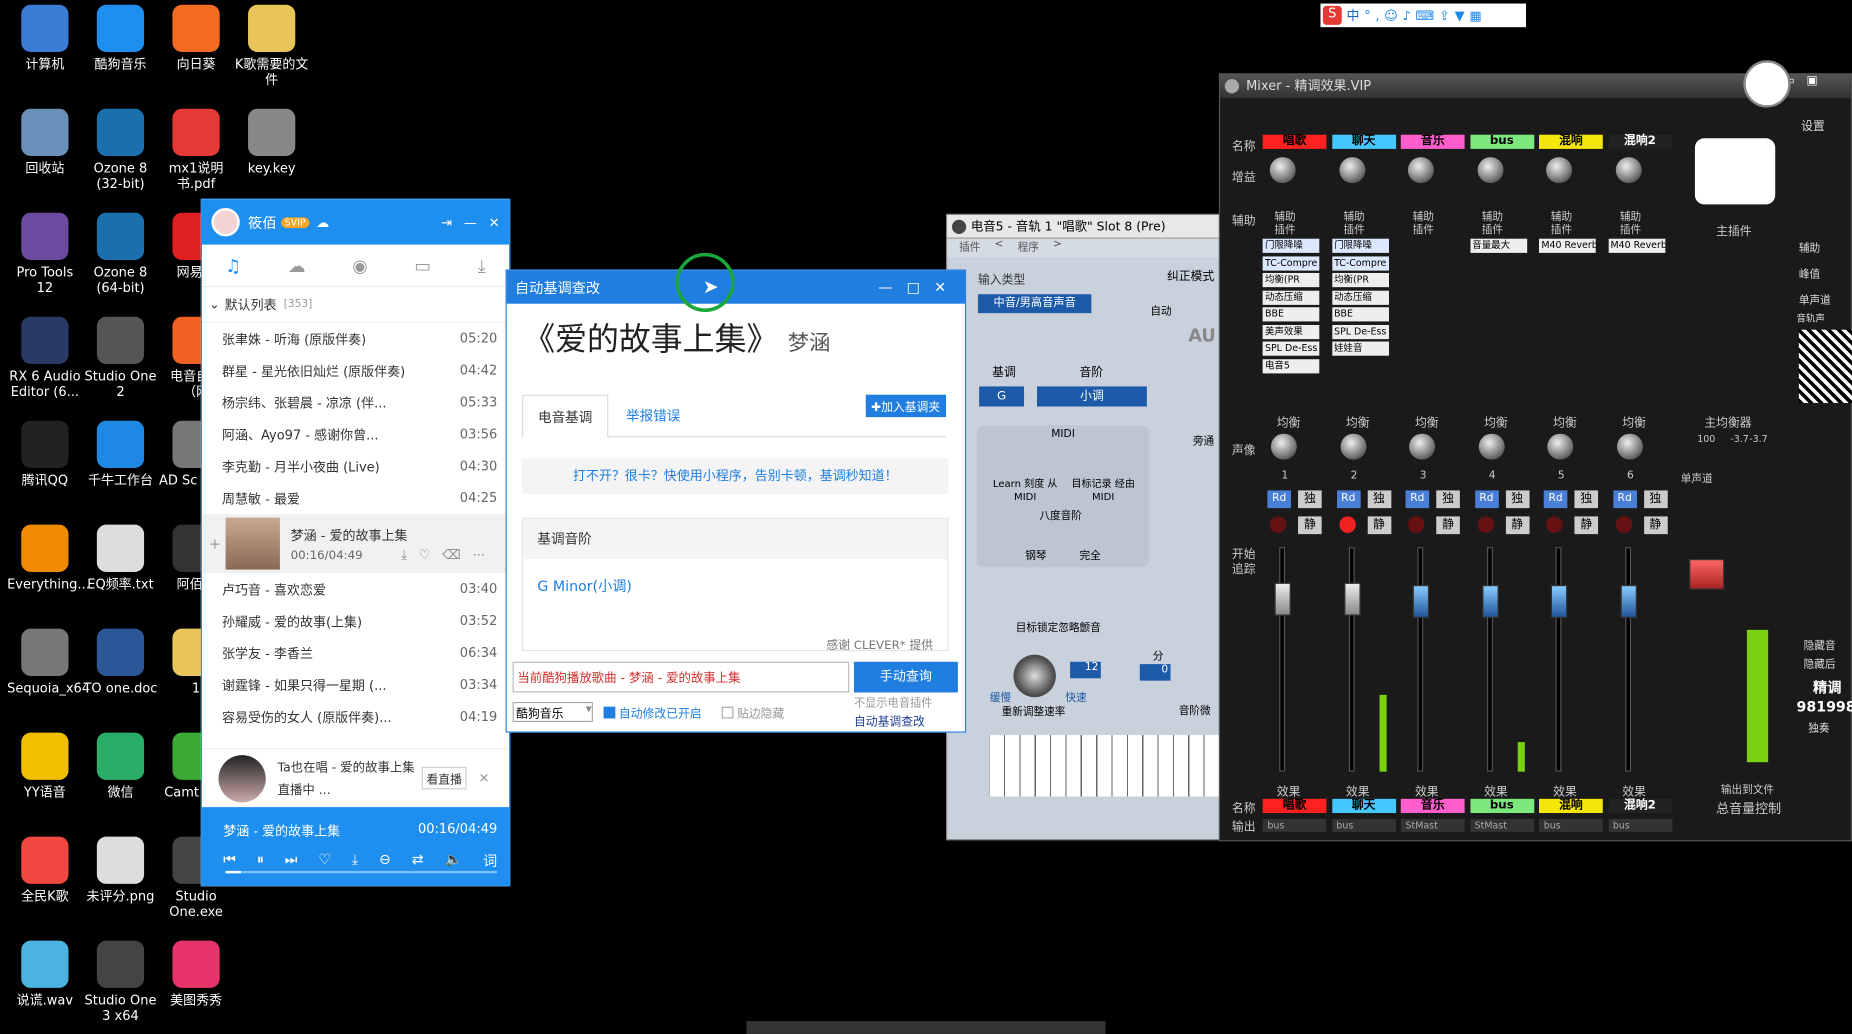  Describe the element at coordinates (121, 38) in the screenshot. I see `desktop-icon: 酷狗音乐` at that location.